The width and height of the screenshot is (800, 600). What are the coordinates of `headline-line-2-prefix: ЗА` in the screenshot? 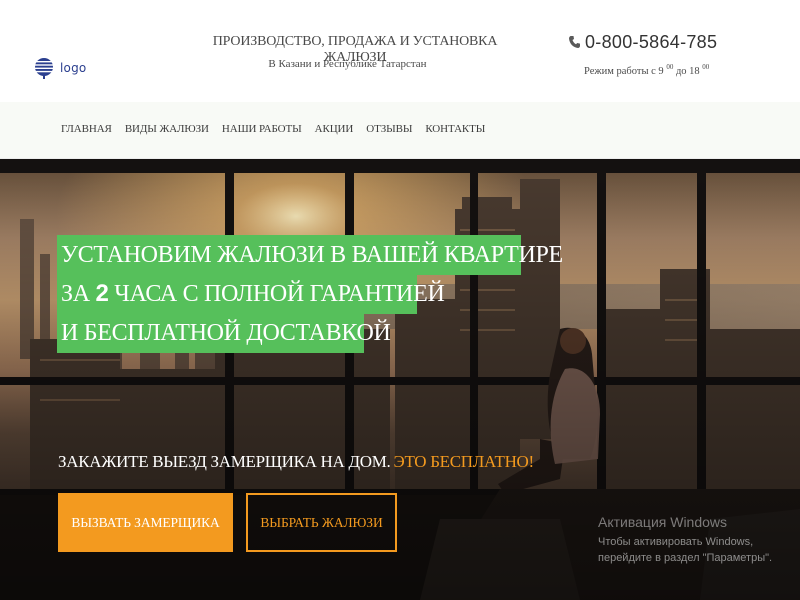 It's located at (75, 294).